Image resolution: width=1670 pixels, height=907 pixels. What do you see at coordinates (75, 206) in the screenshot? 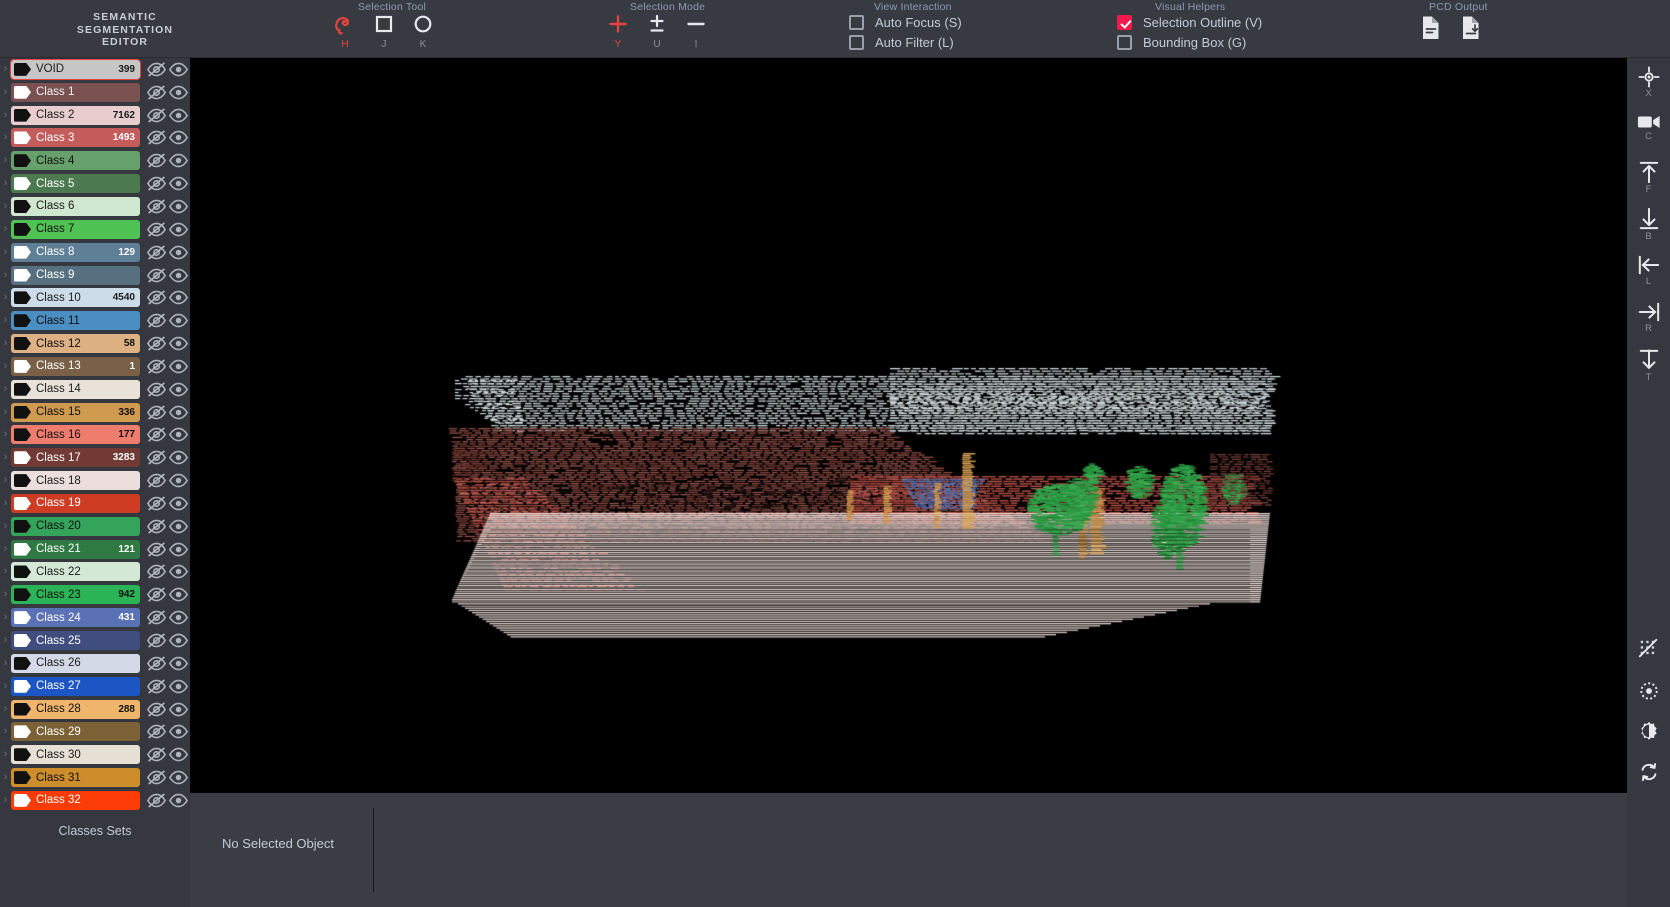
I see `class-chip: Class 6` at bounding box center [75, 206].